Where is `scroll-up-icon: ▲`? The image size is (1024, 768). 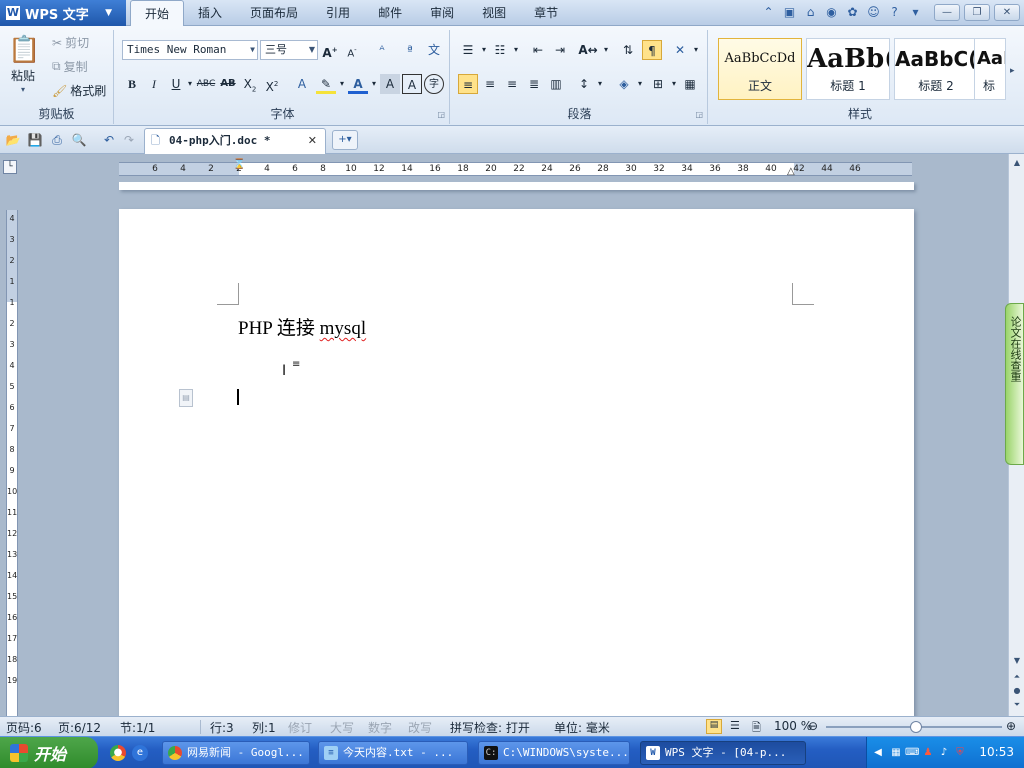 scroll-up-icon: ▲ is located at coordinates (1017, 163).